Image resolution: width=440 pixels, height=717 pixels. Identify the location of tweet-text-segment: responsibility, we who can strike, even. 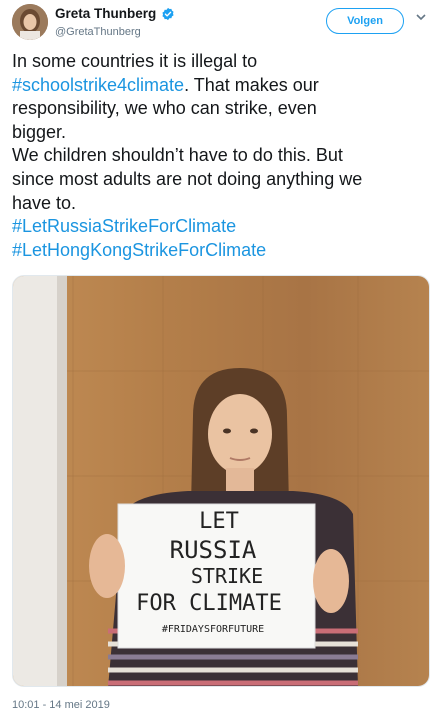
(164, 108).